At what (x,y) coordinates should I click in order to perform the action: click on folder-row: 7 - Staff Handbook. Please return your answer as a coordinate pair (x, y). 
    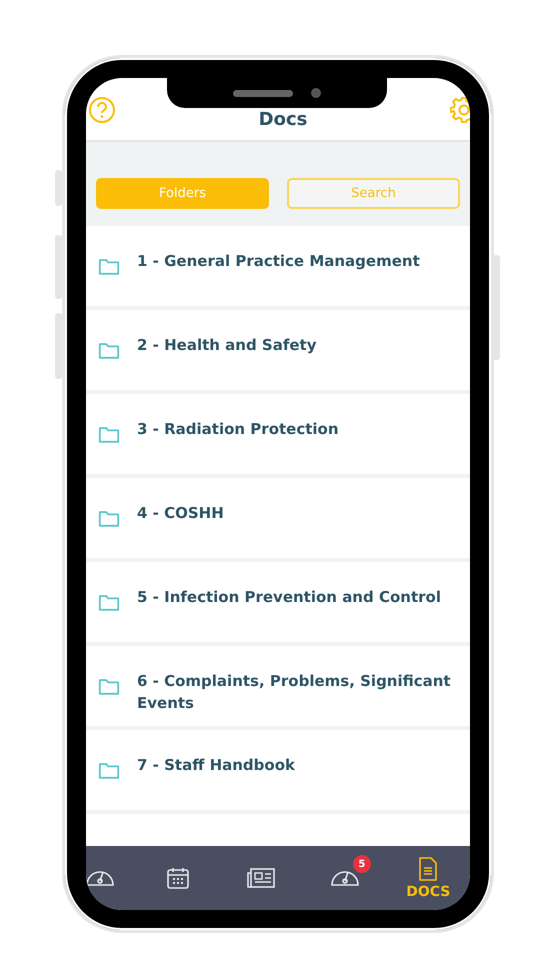
    Looking at the image, I should click on (278, 770).